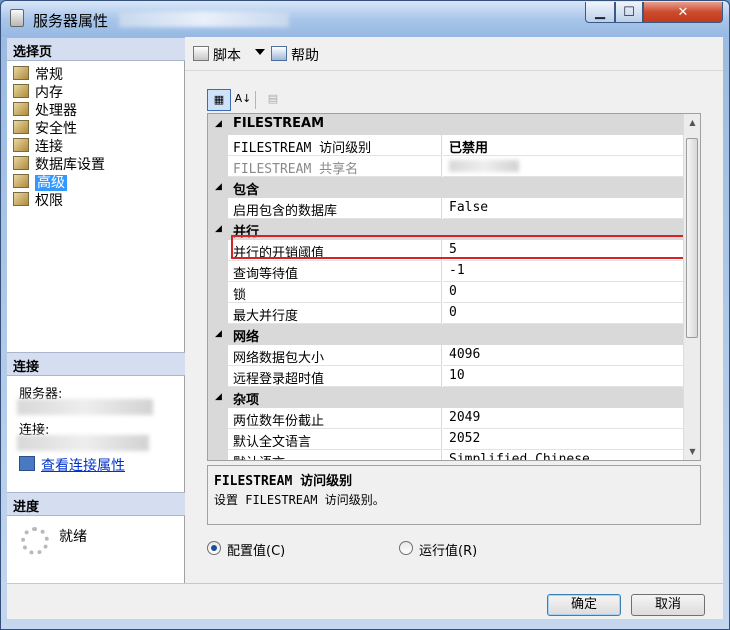  I want to click on property-value: 10, so click(563, 376).